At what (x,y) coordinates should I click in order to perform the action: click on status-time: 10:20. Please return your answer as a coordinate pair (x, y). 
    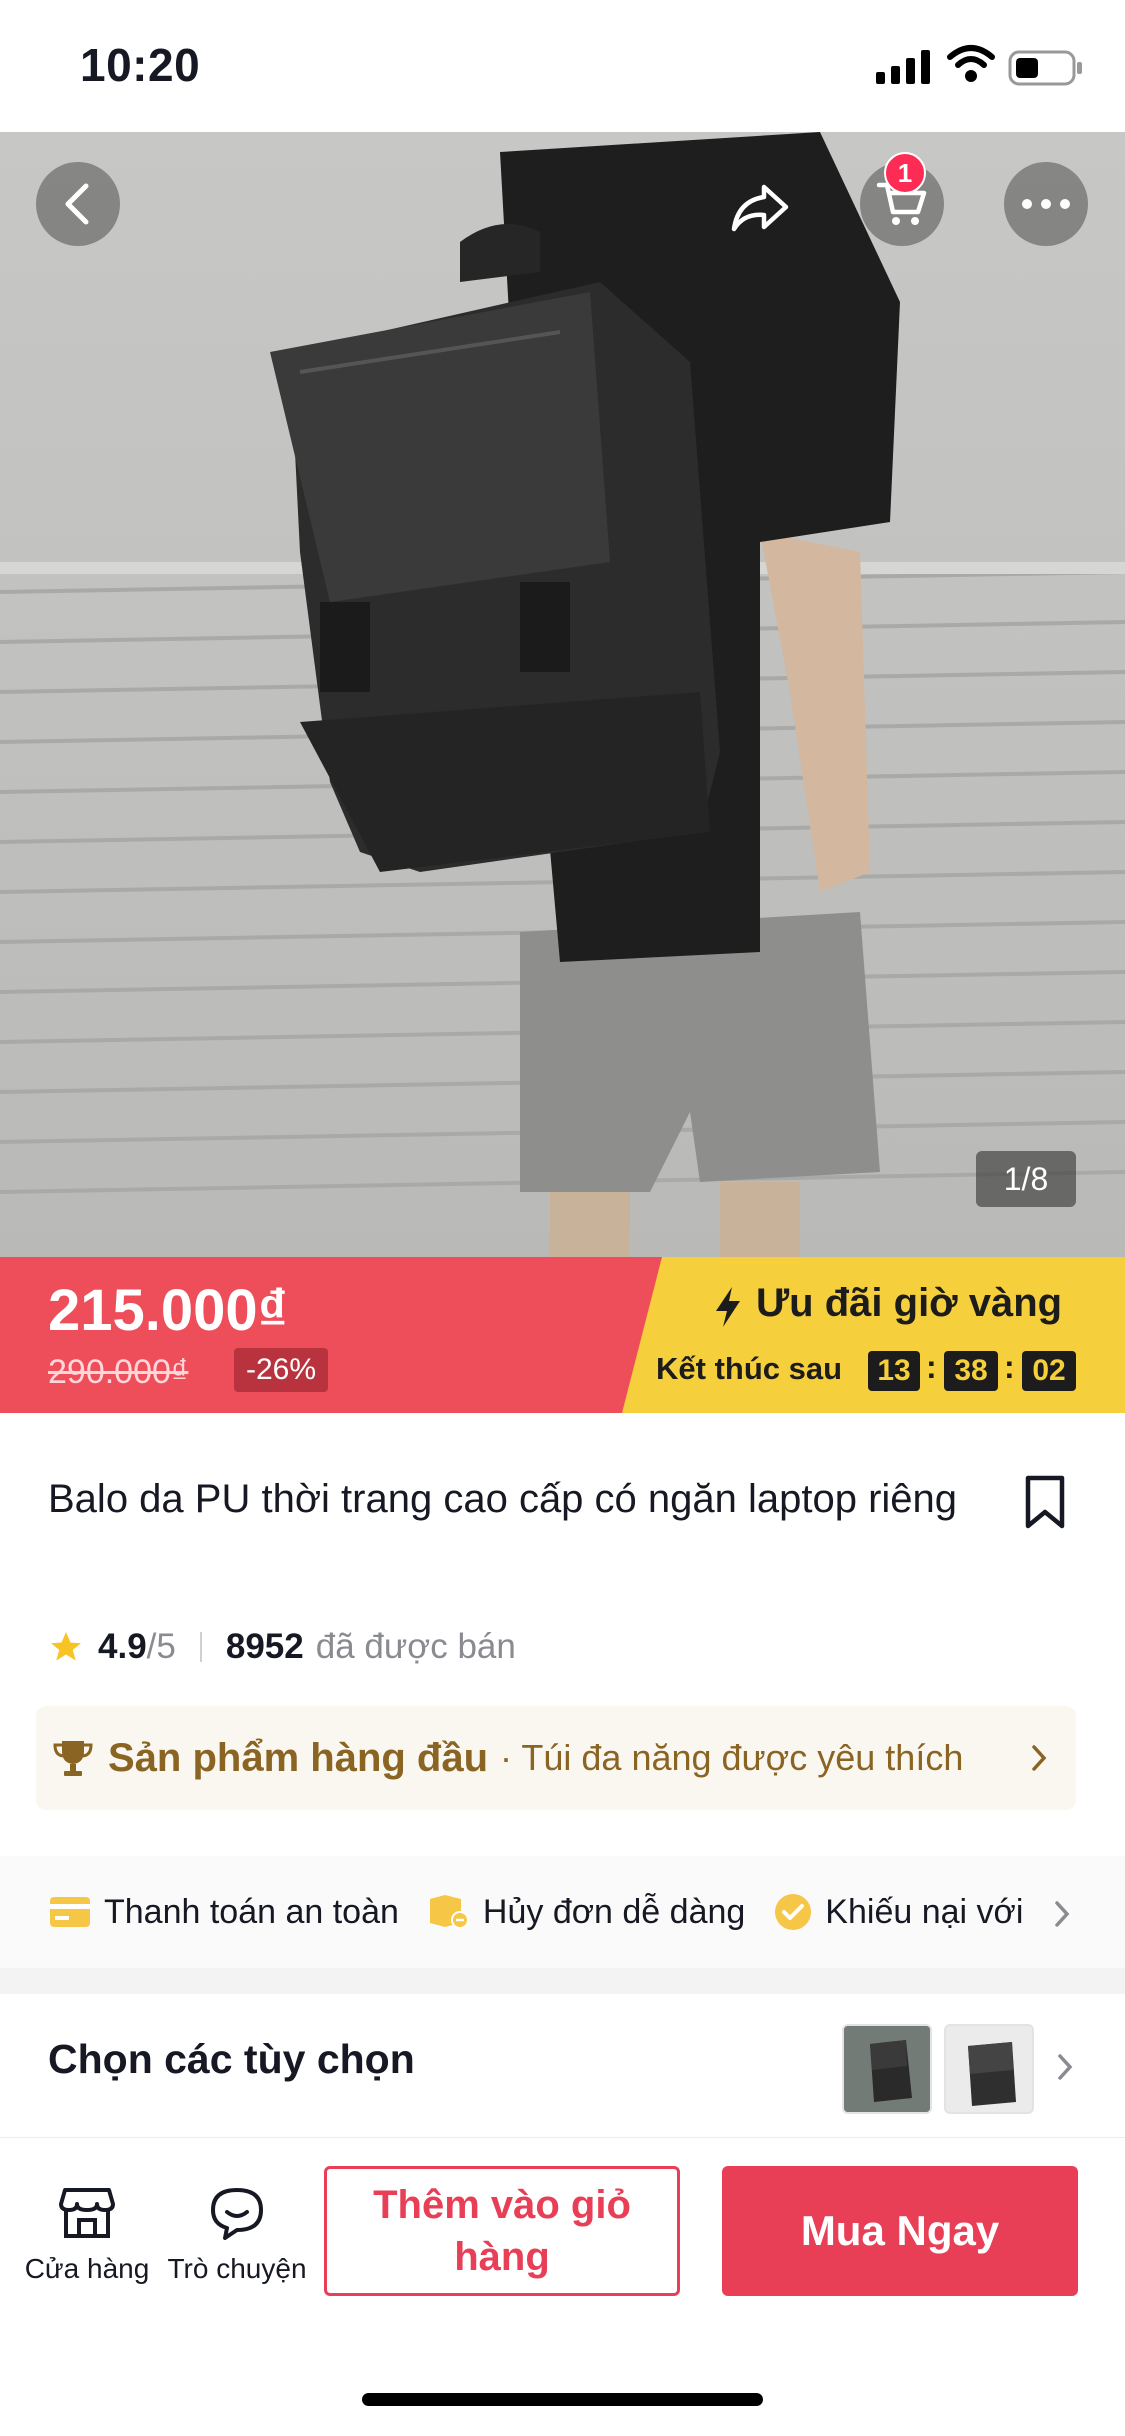
    Looking at the image, I should click on (140, 65).